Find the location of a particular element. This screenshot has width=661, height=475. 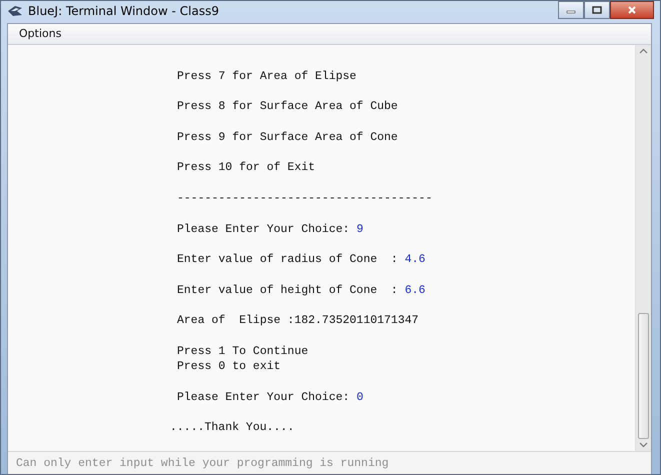

output-text: Enter value of height of Cone : is located at coordinates (288, 290).